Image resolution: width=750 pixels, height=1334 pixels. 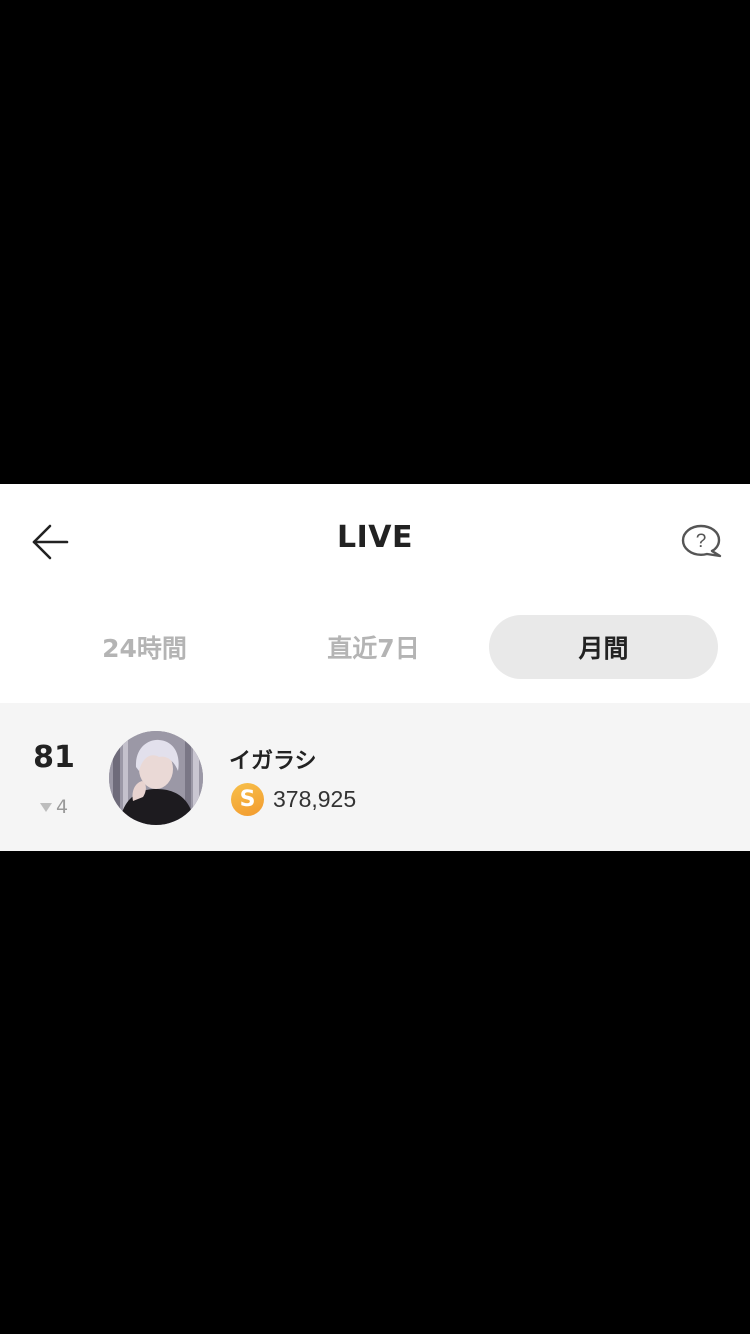 I want to click on rank-change-value: 4, so click(x=62, y=807).